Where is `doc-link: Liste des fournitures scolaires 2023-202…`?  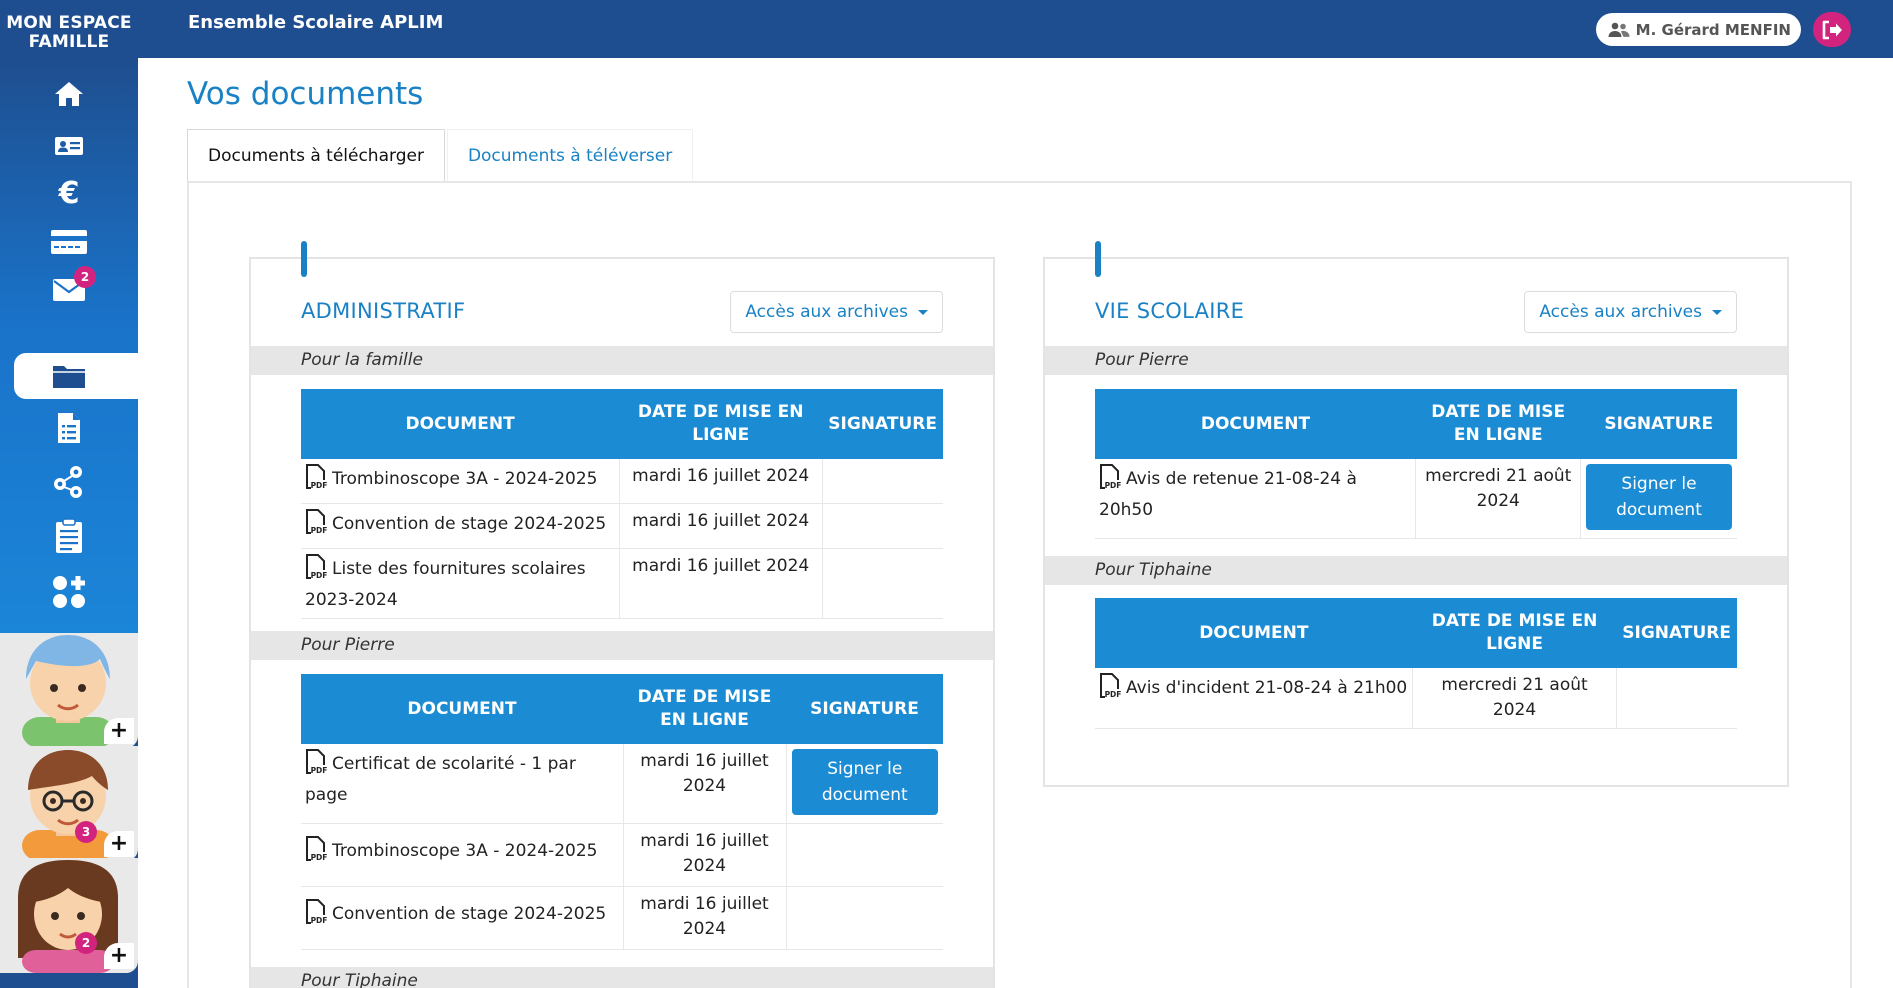 doc-link: Liste des fournitures scolaires 2023-202… is located at coordinates (445, 584).